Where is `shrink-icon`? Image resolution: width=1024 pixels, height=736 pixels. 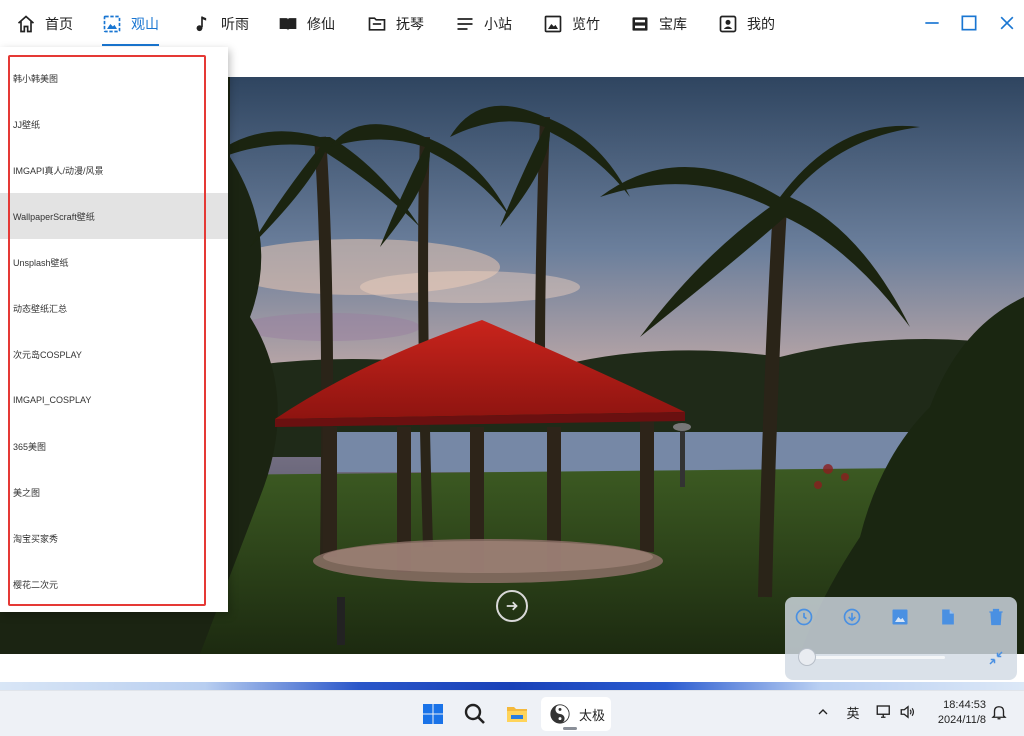
shrink-icon is located at coordinates (996, 658).